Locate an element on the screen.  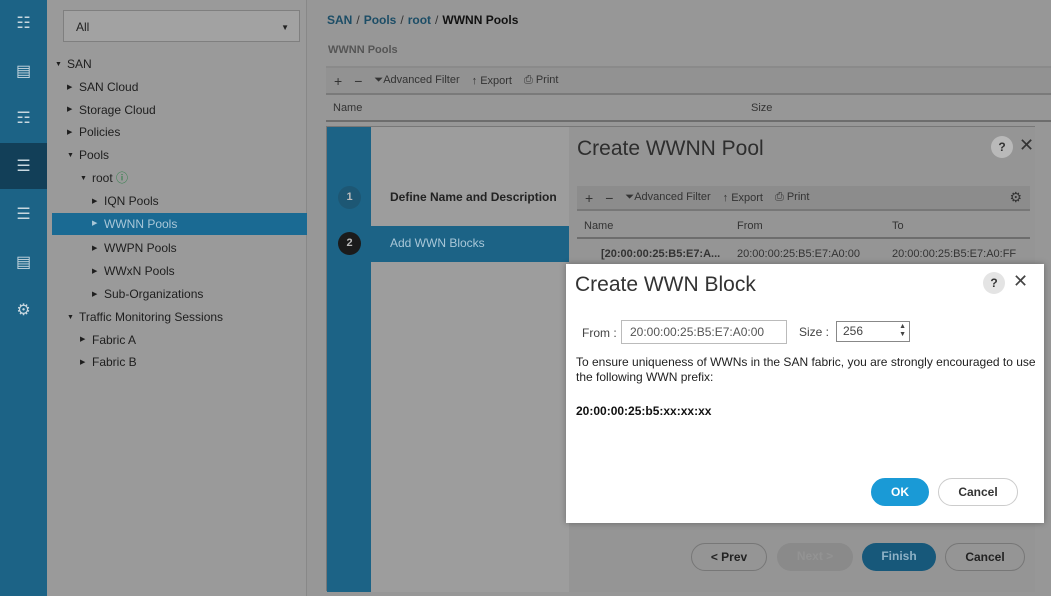
tree-item-label: Storage Cloud is located at coordinates (117, 109).